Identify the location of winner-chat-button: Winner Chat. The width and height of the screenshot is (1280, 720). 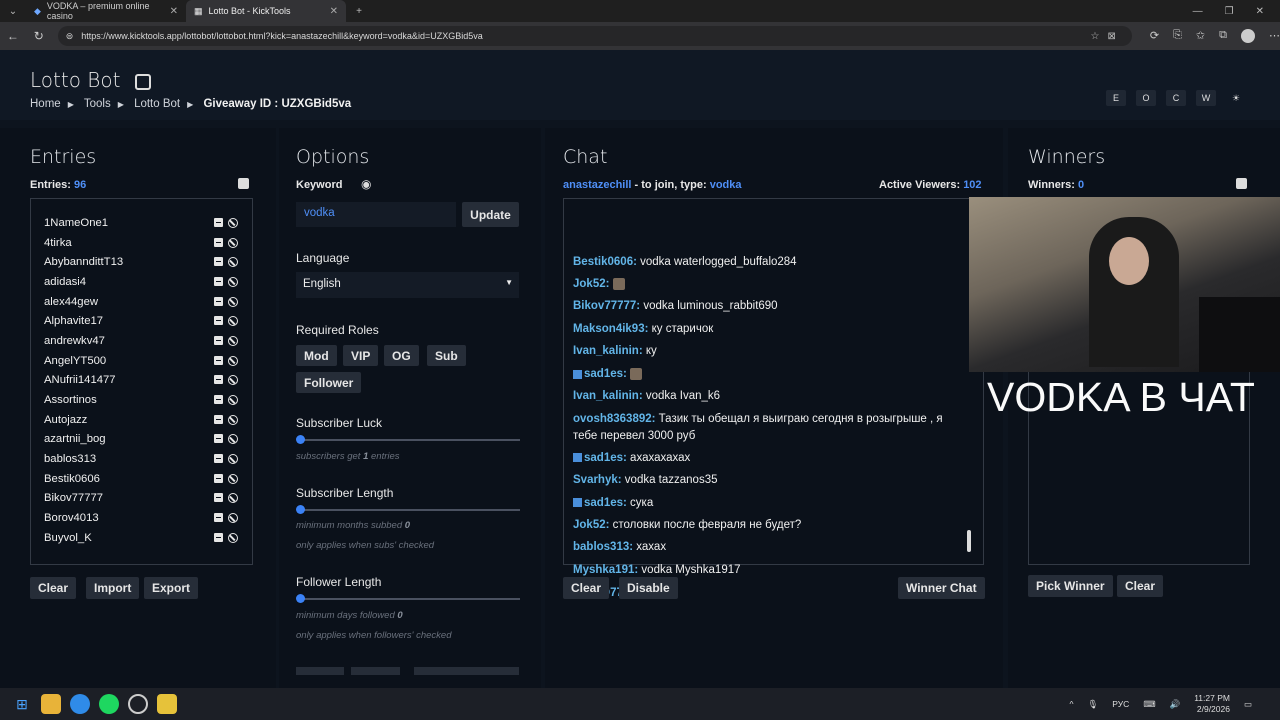
(941, 588).